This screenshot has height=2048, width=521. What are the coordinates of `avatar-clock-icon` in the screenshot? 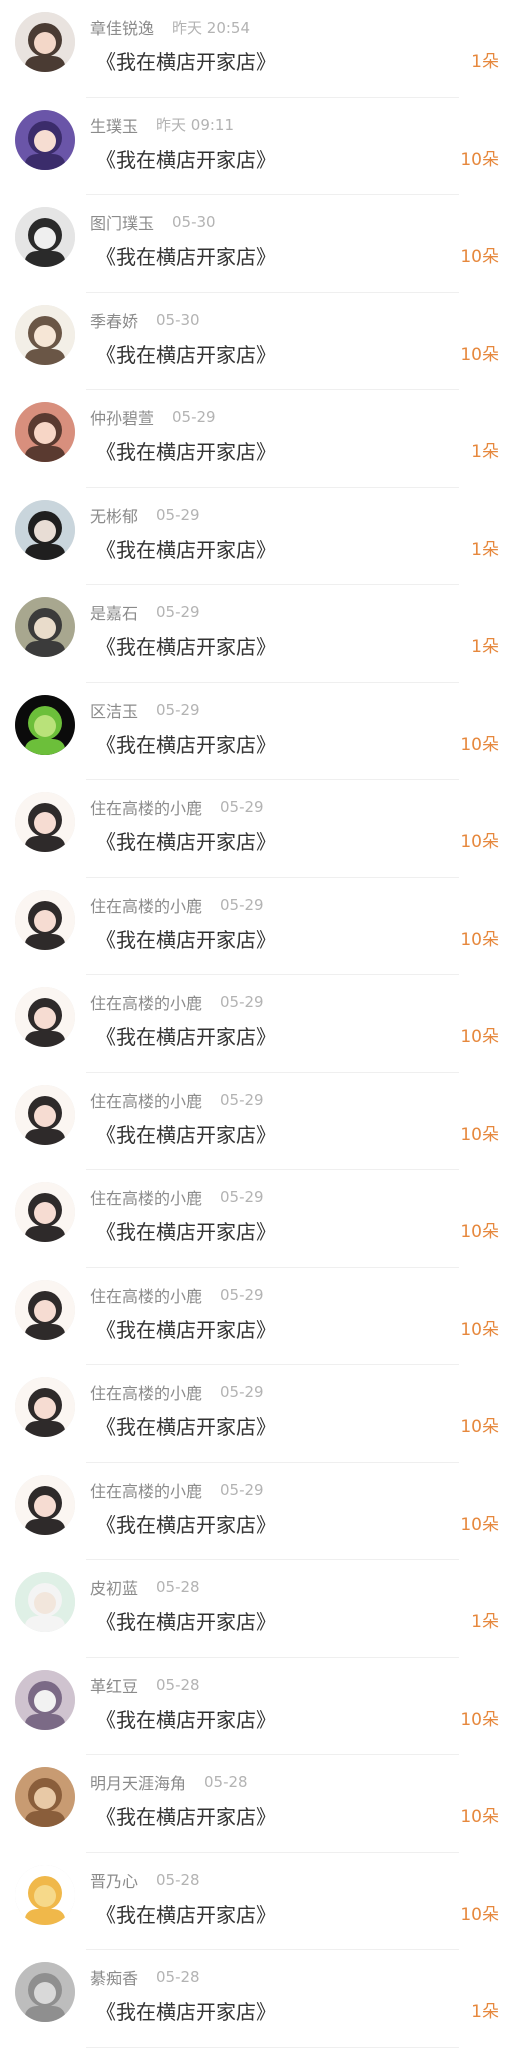 It's located at (45, 1699).